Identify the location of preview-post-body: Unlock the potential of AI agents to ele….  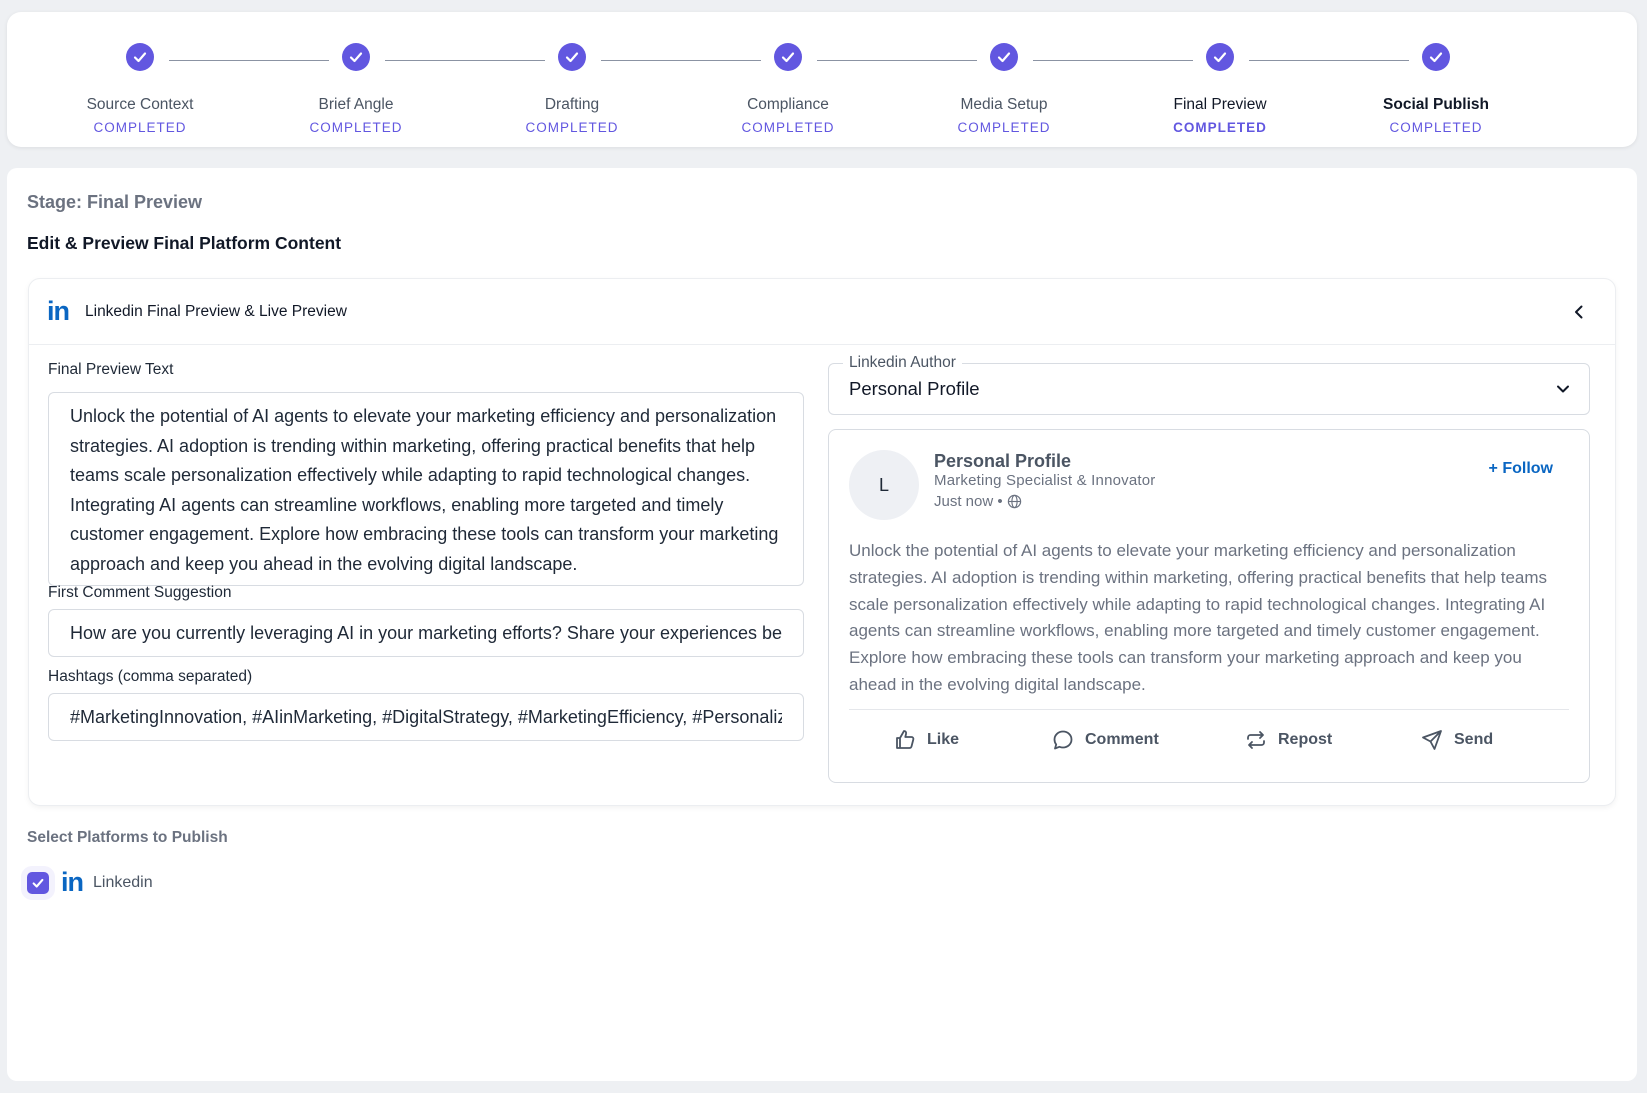
(1198, 617).